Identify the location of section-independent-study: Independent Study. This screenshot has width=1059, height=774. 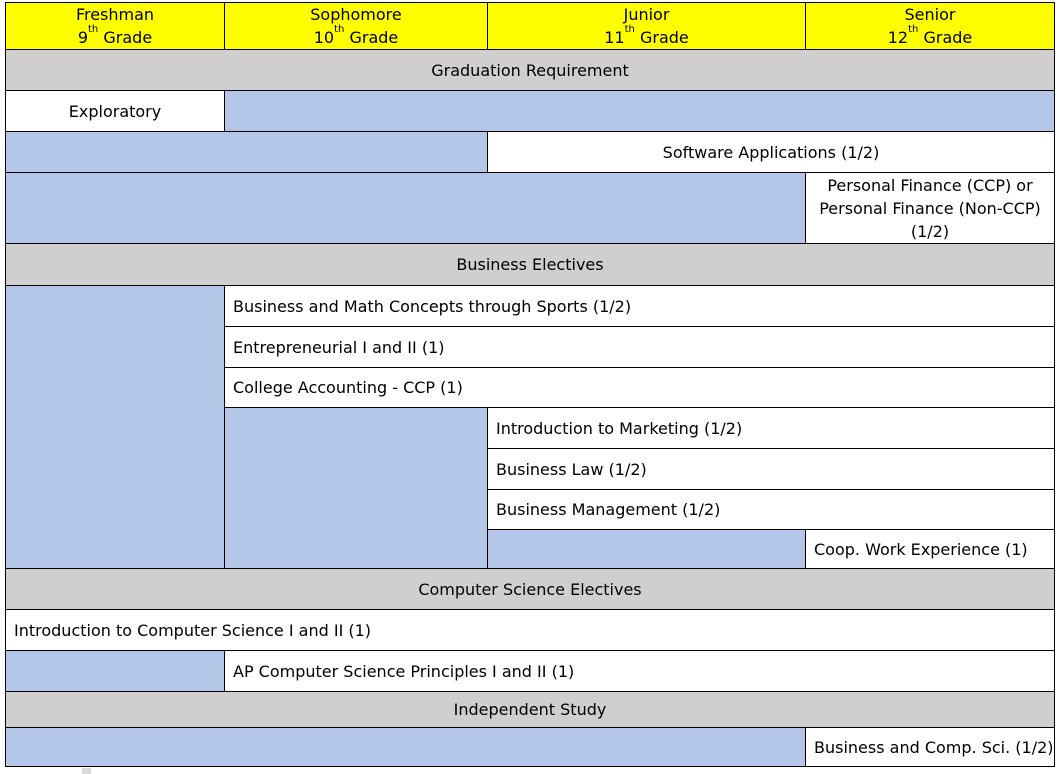
(530, 709).